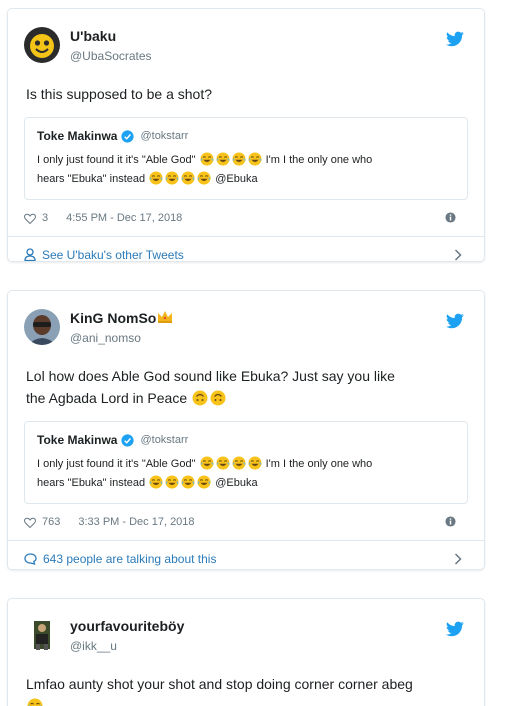 This screenshot has width=508, height=706. I want to click on person-icon, so click(30, 254).